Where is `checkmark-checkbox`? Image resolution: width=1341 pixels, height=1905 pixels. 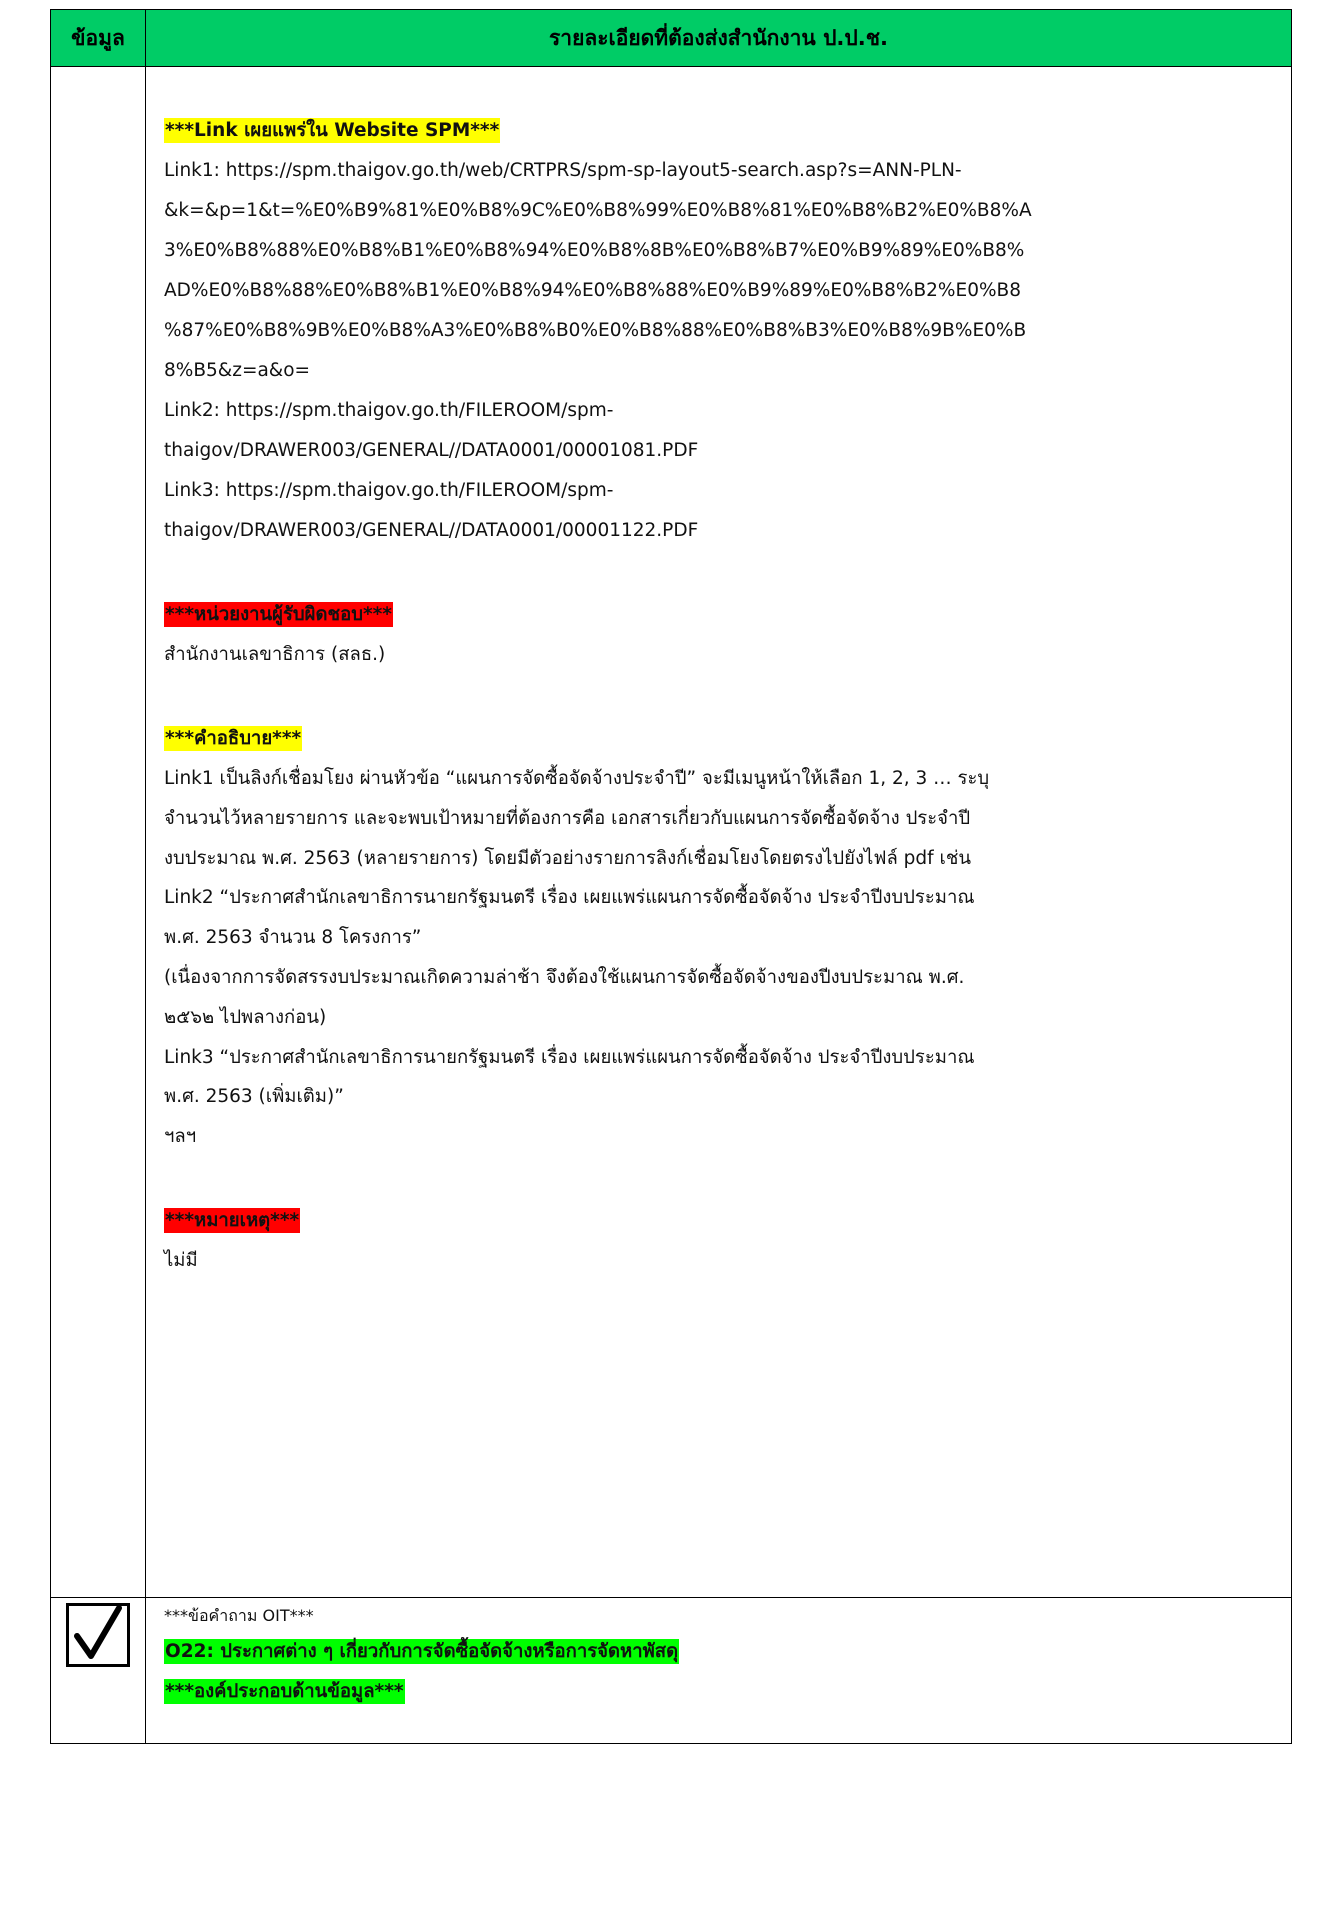
checkmark-checkbox is located at coordinates (98, 1635).